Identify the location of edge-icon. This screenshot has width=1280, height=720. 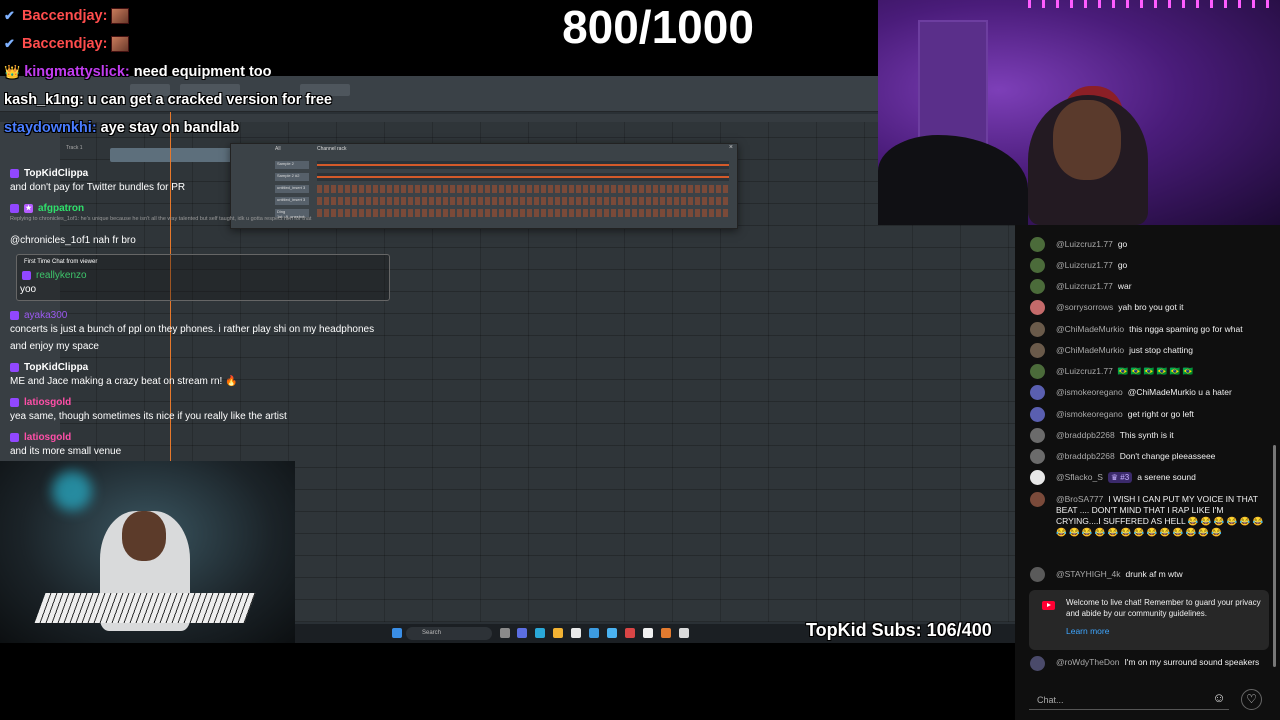
(540, 633).